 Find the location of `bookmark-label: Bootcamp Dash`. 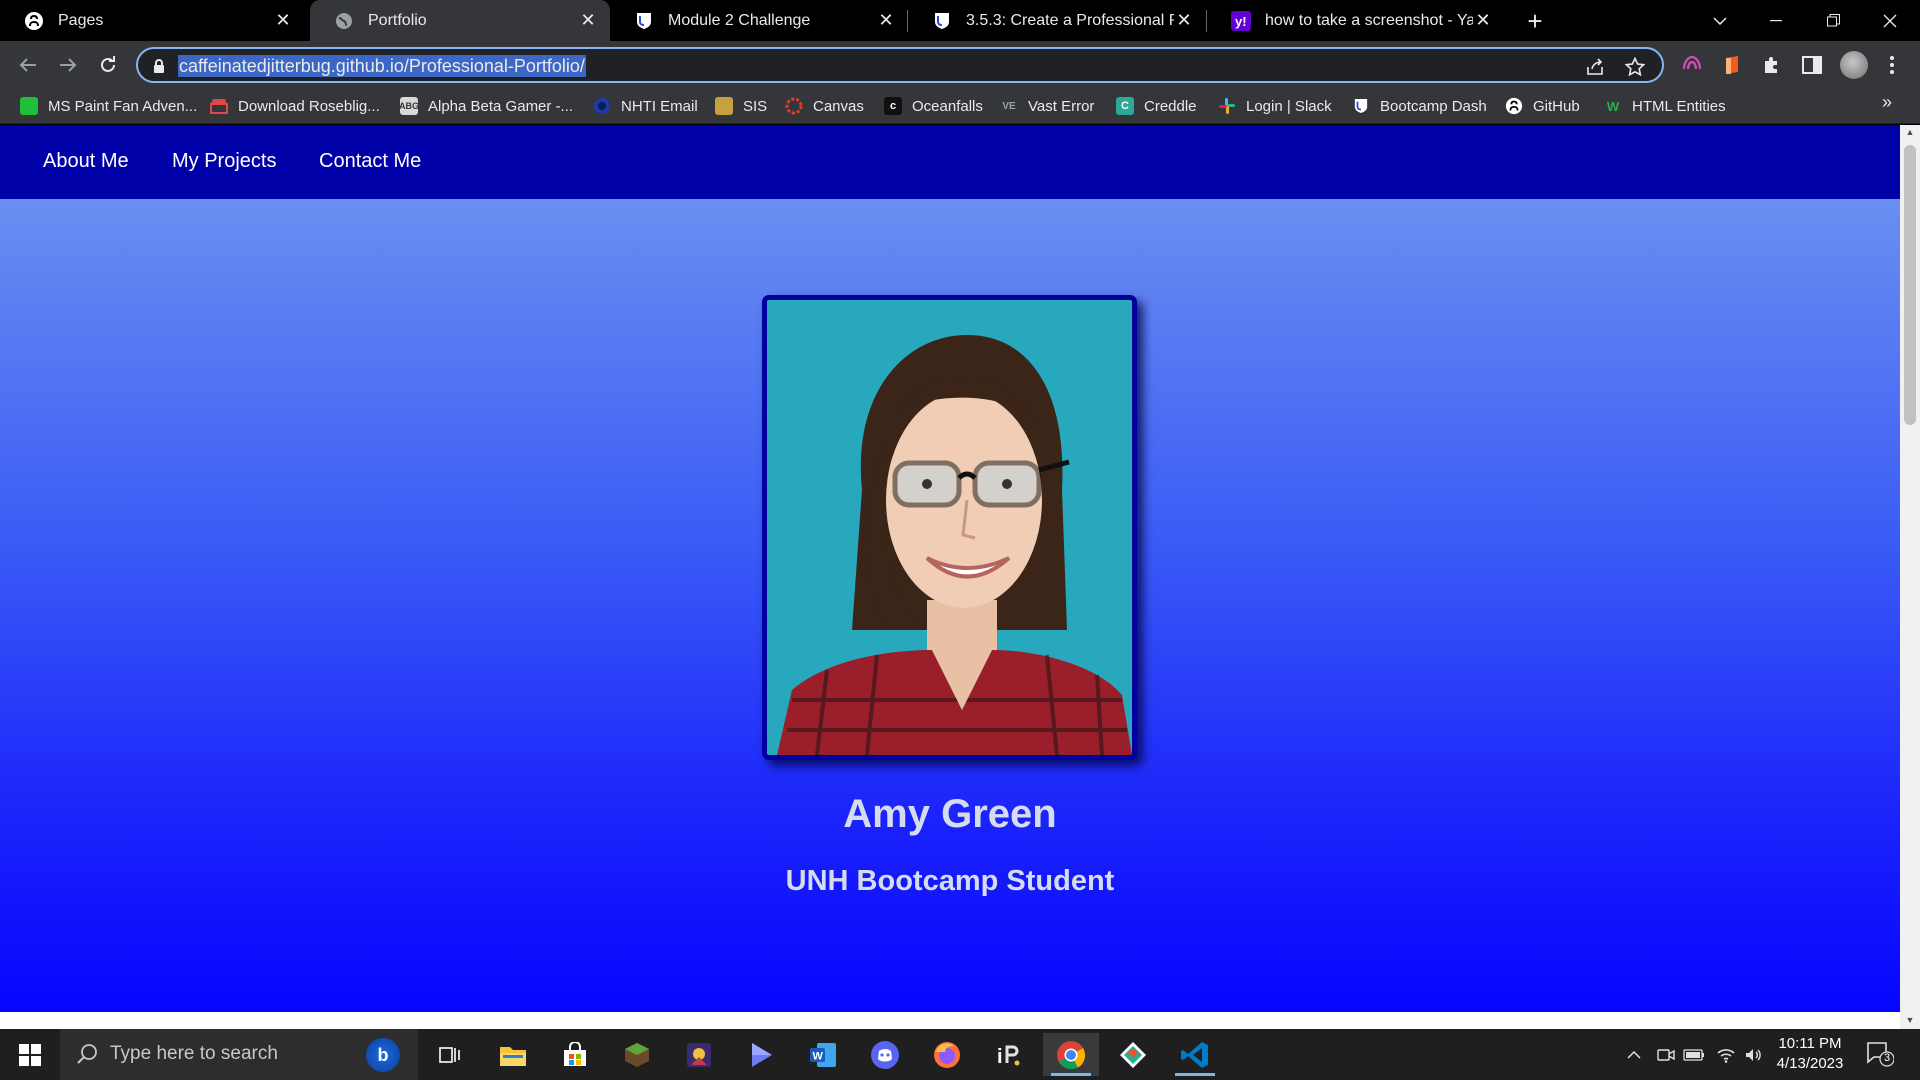

bookmark-label: Bootcamp Dash is located at coordinates (1433, 106).